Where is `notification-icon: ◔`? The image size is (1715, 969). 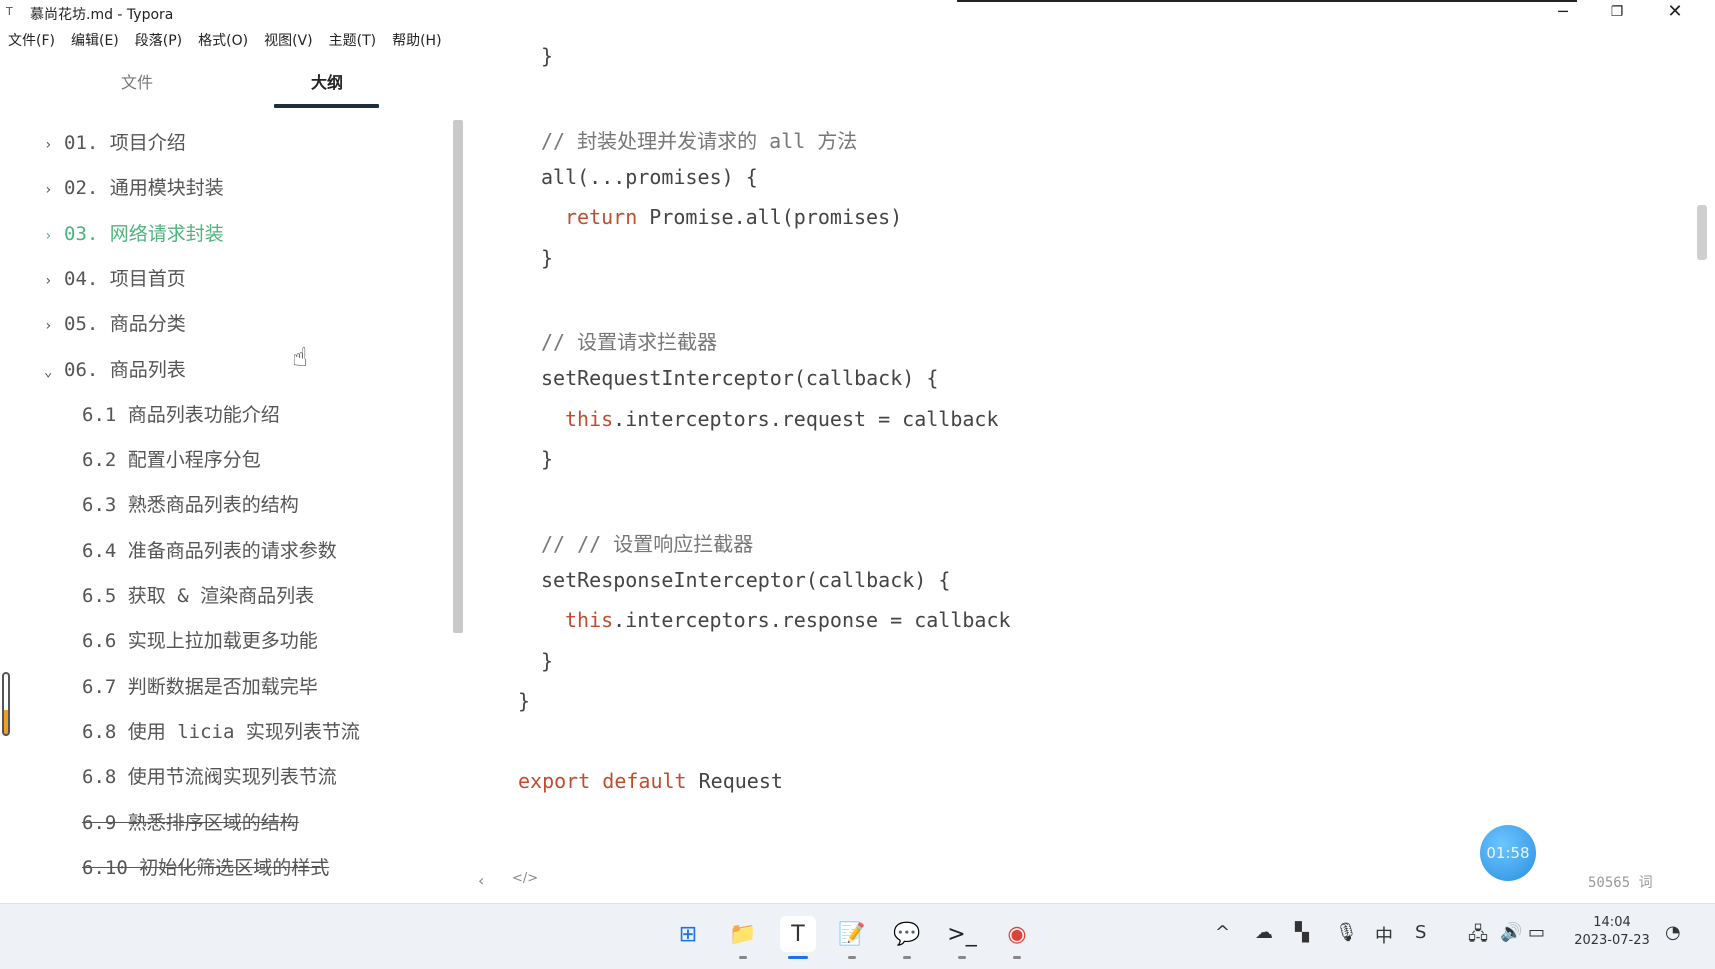
notification-icon: ◔ is located at coordinates (1673, 932).